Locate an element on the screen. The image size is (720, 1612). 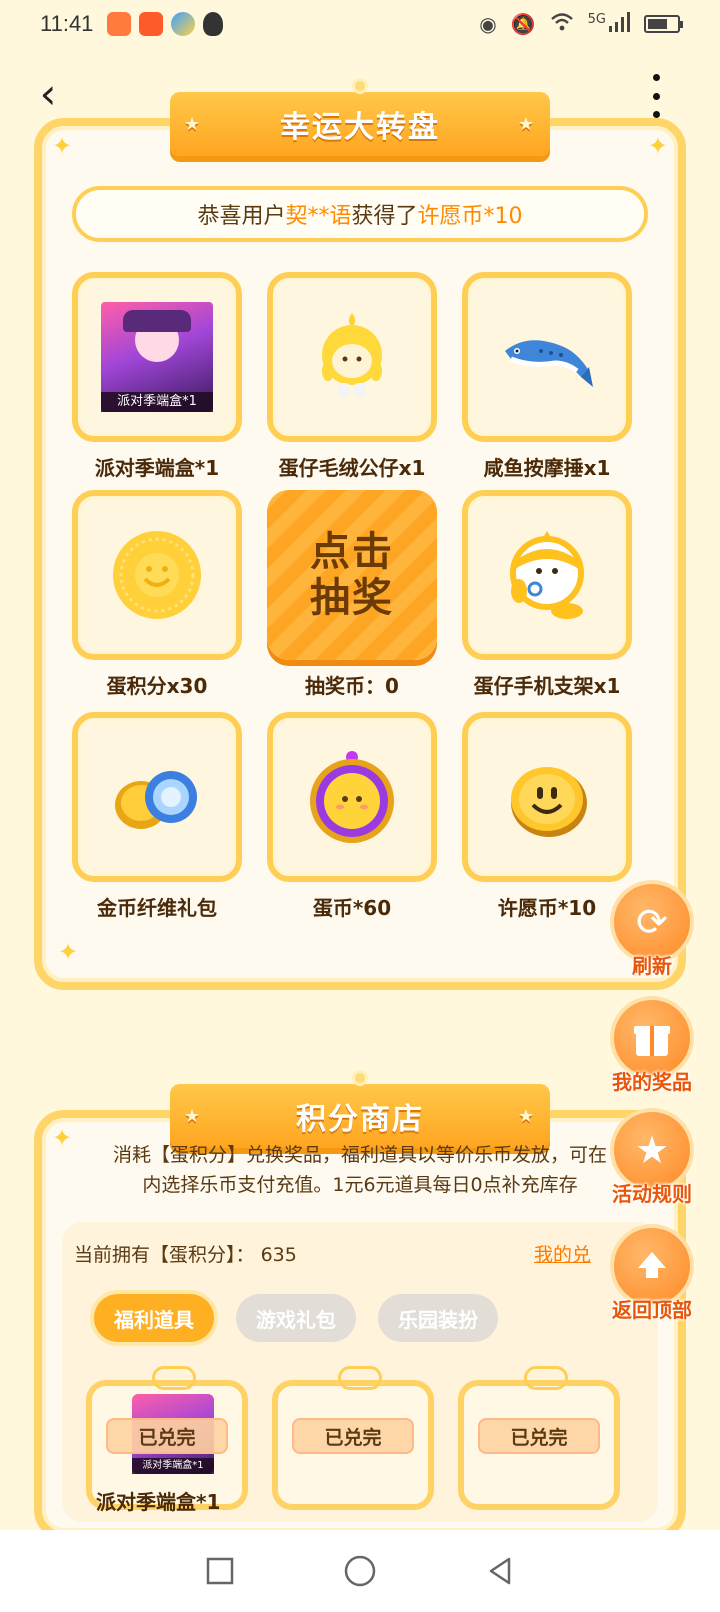
wish-coin-icon is located at coordinates (549, 802).